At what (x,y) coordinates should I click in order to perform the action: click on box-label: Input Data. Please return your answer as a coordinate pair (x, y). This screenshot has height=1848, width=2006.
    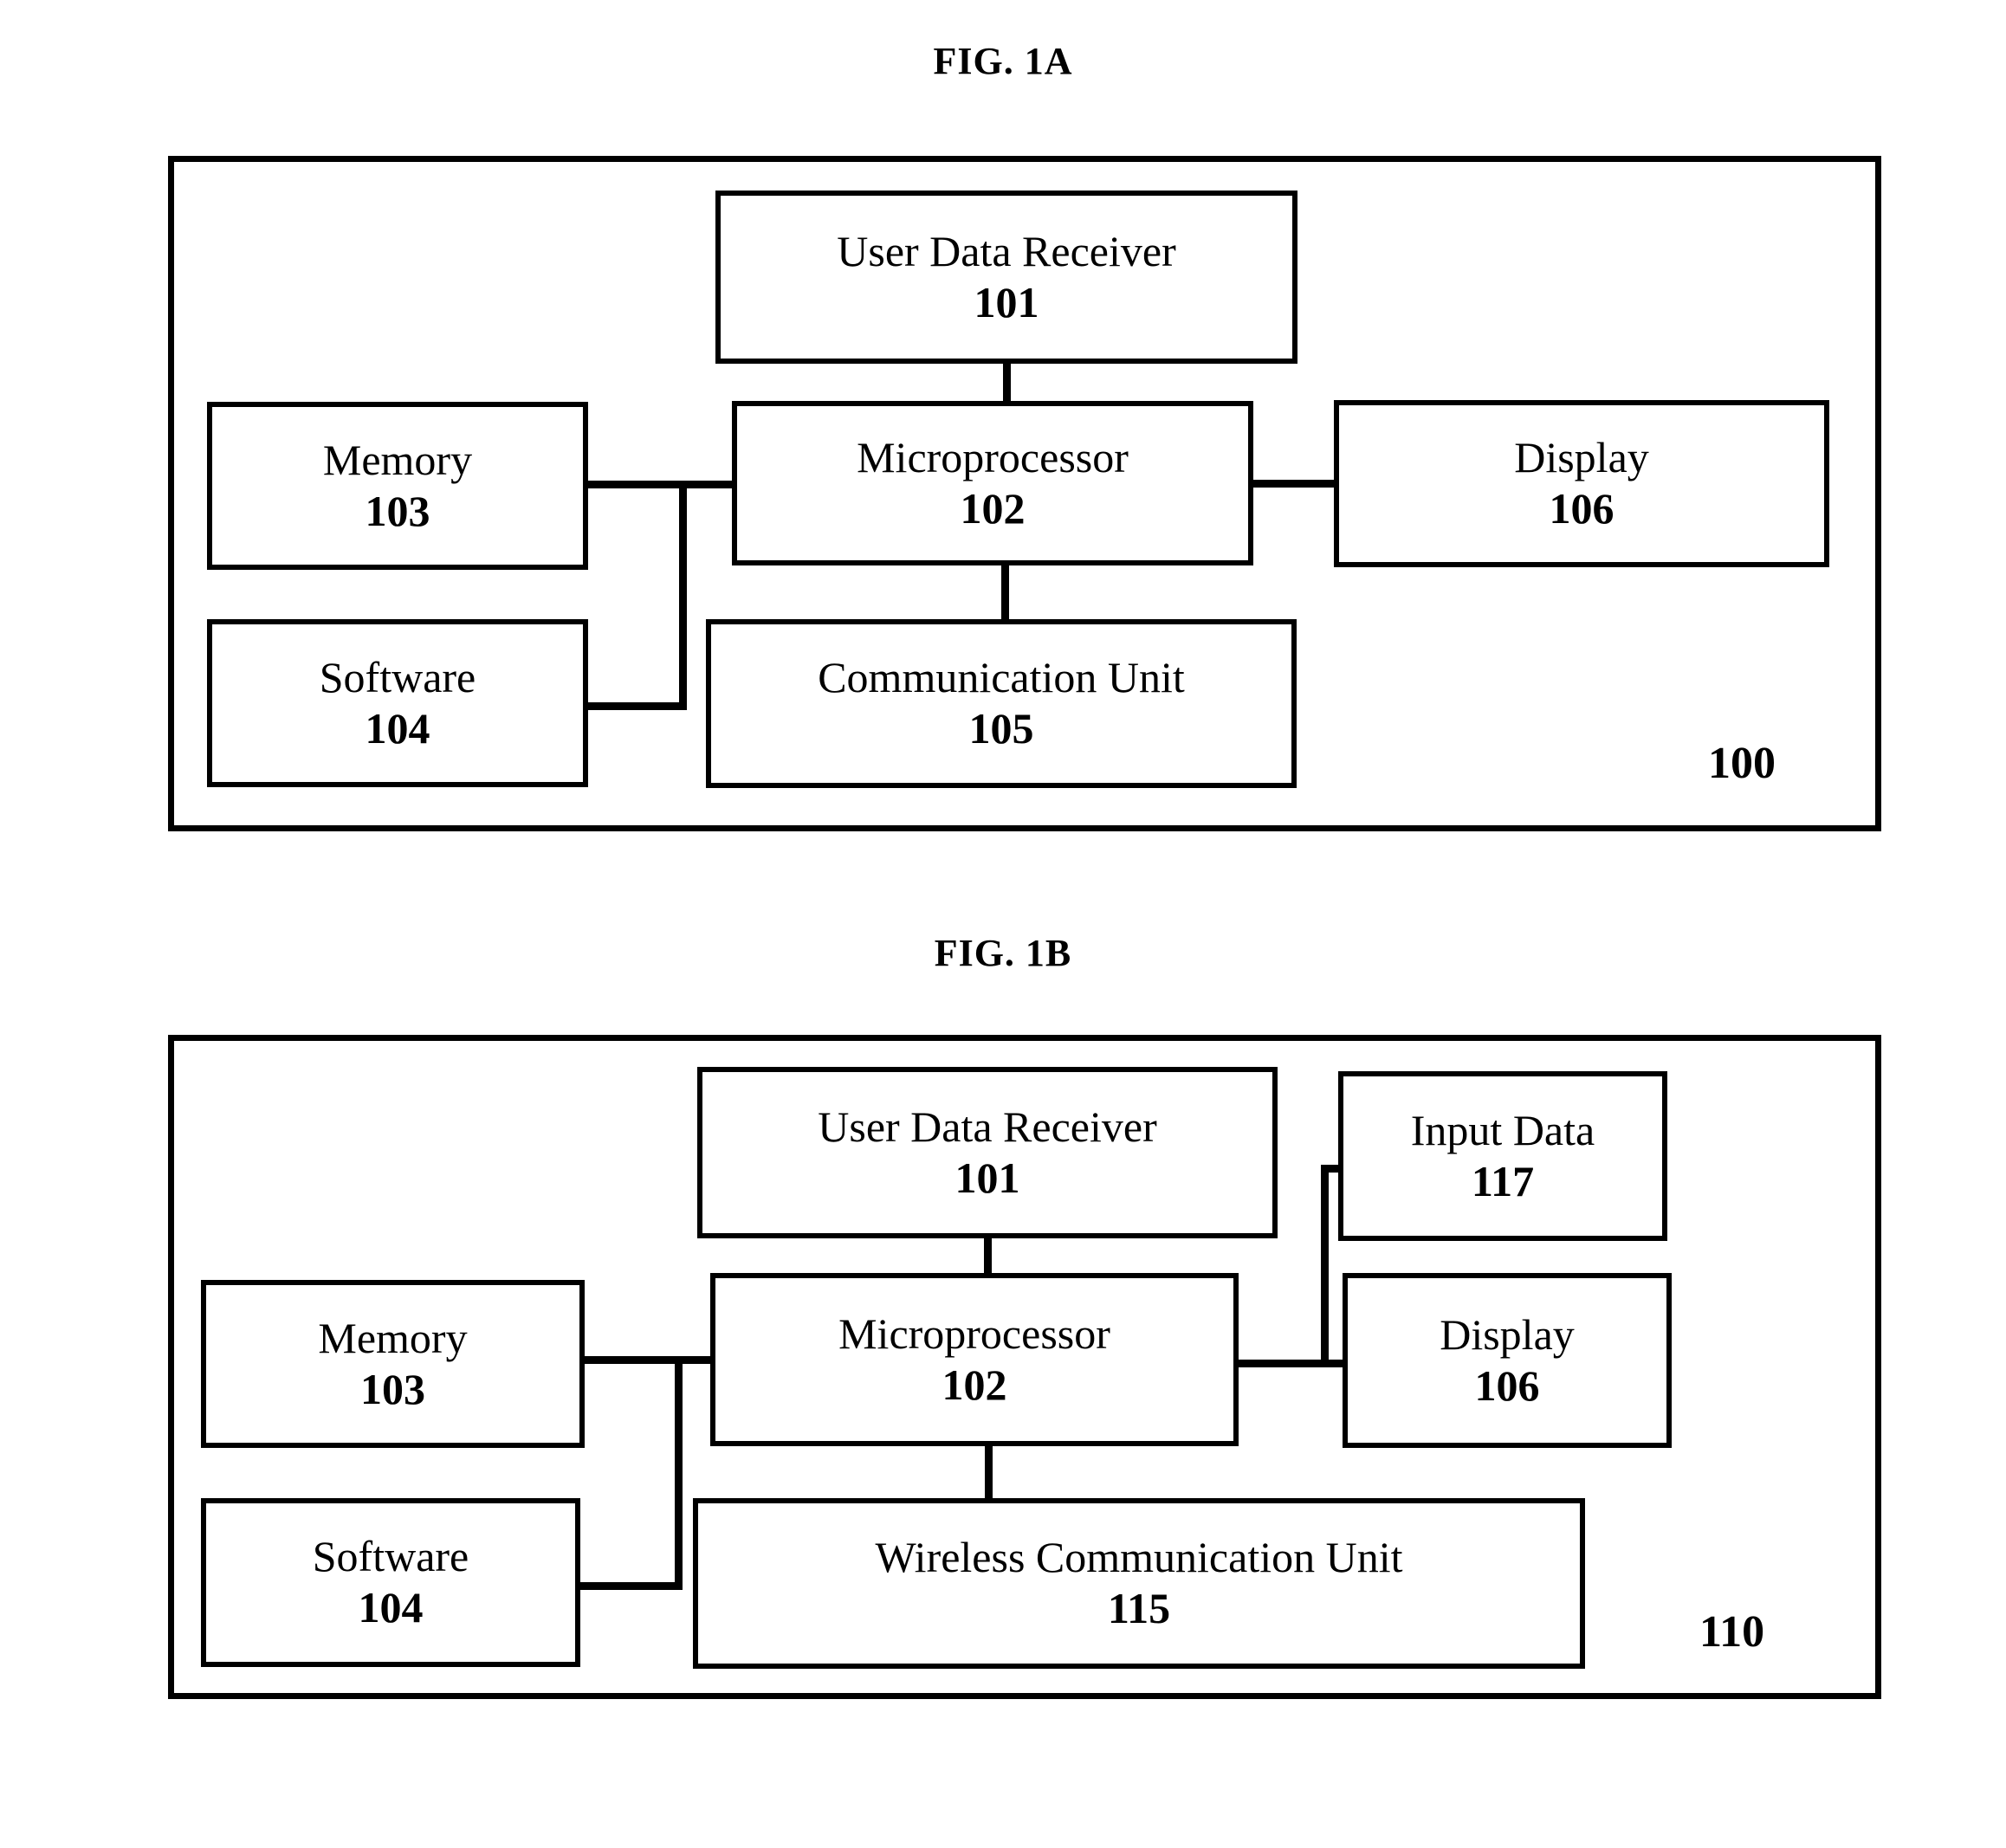
    Looking at the image, I should click on (1502, 1129).